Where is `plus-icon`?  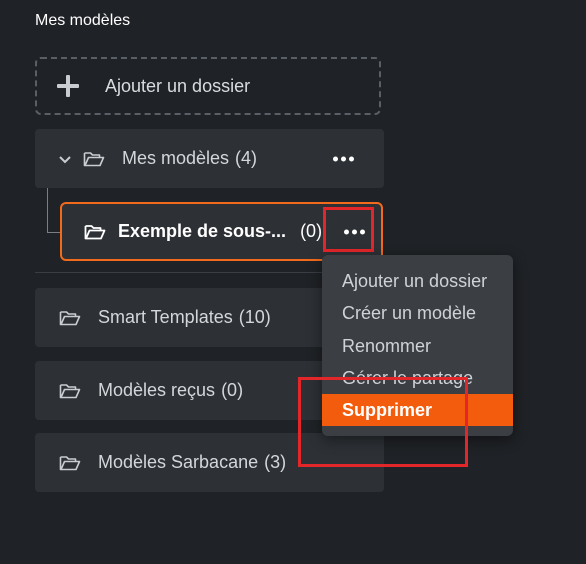 plus-icon is located at coordinates (68, 86).